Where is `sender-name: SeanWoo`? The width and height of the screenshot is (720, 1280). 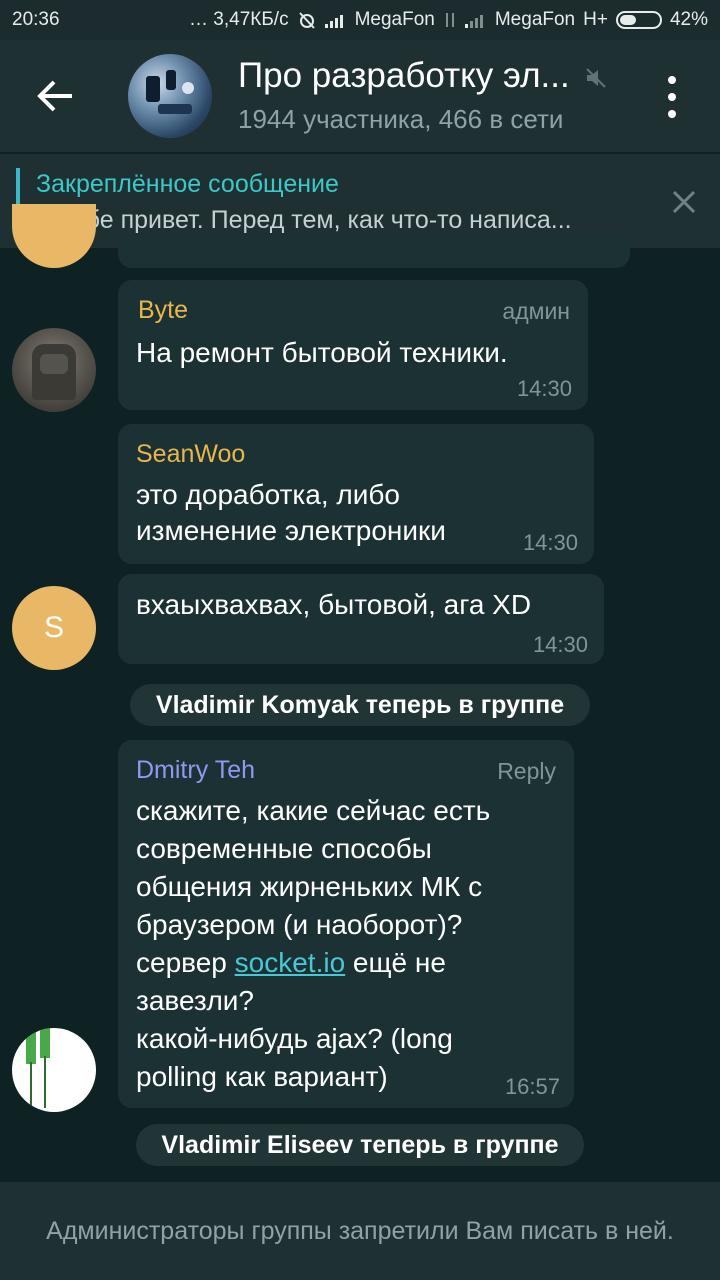
sender-name: SeanWoo is located at coordinates (190, 454).